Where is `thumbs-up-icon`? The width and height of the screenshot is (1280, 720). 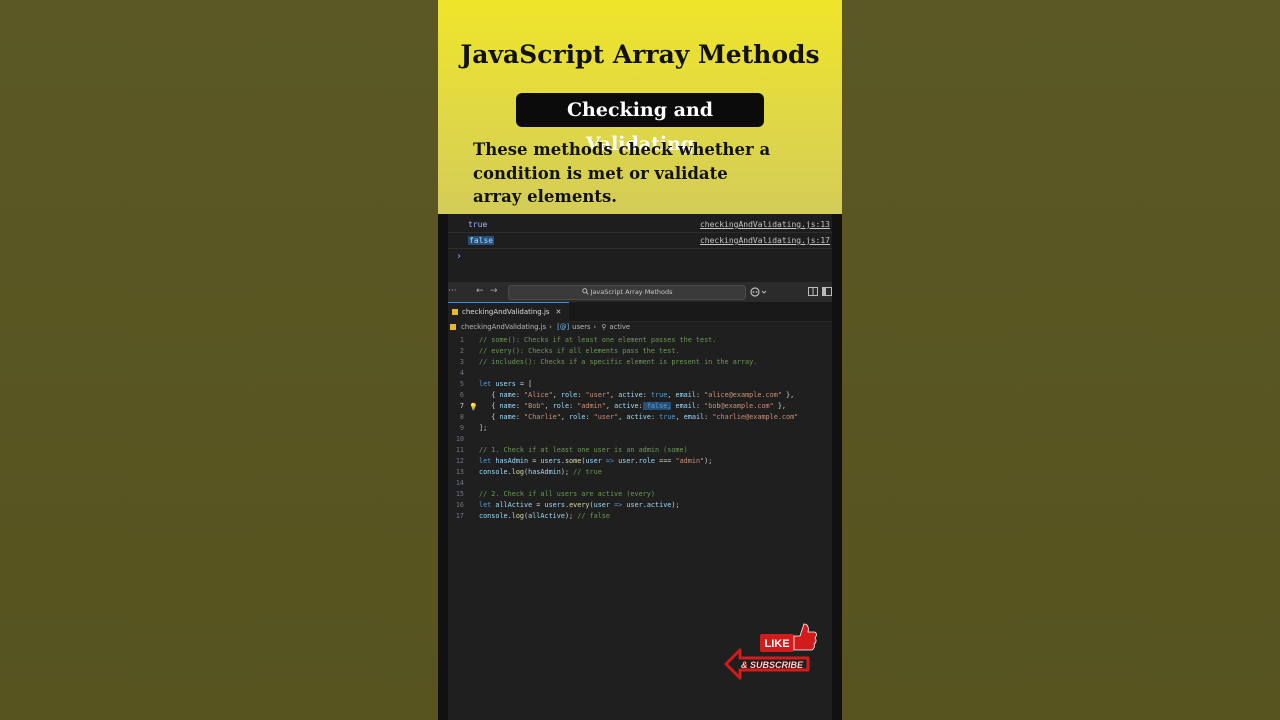 thumbs-up-icon is located at coordinates (805, 637).